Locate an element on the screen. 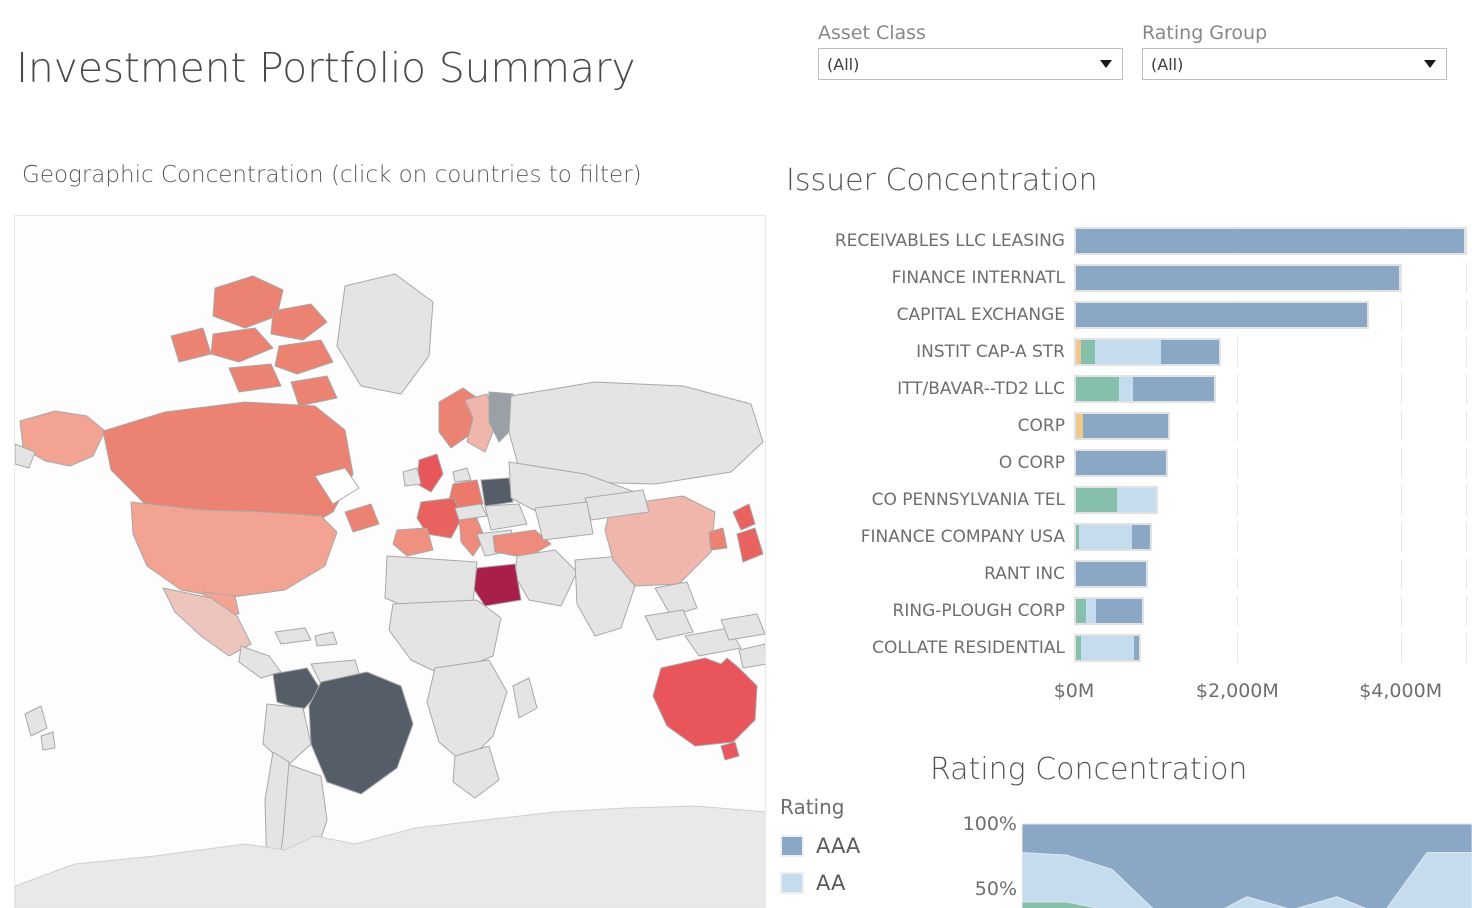  issuer-bar-row: CO PENNSYLVANIA TEL is located at coordinates (1126, 499).